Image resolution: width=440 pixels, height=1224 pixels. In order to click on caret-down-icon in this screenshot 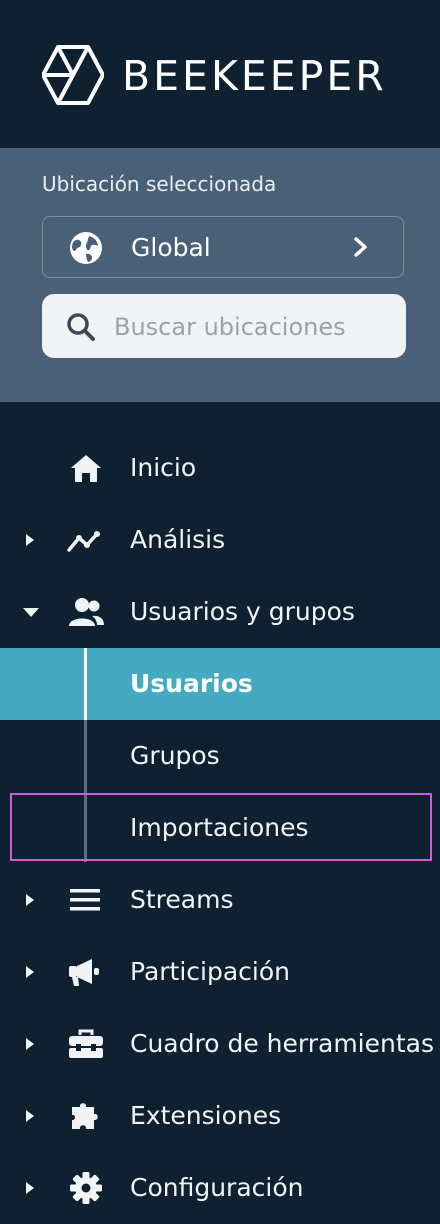, I will do `click(31, 612)`.